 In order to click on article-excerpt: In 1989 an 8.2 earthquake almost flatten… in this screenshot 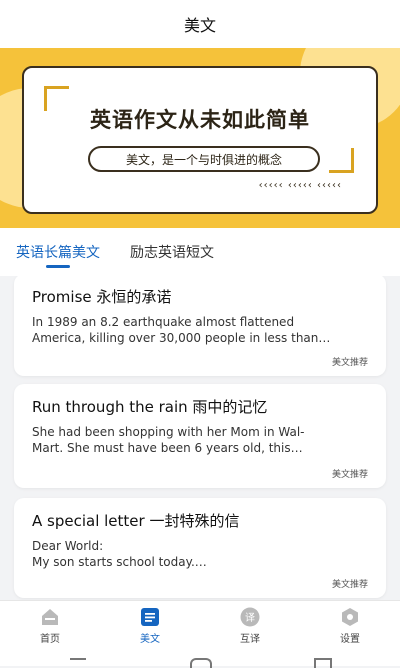, I will do `click(181, 330)`.